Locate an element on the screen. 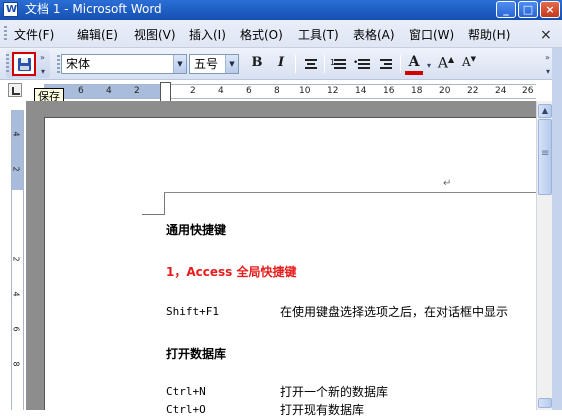  shortcut-description: 打开一个新的数据库 is located at coordinates (334, 392).